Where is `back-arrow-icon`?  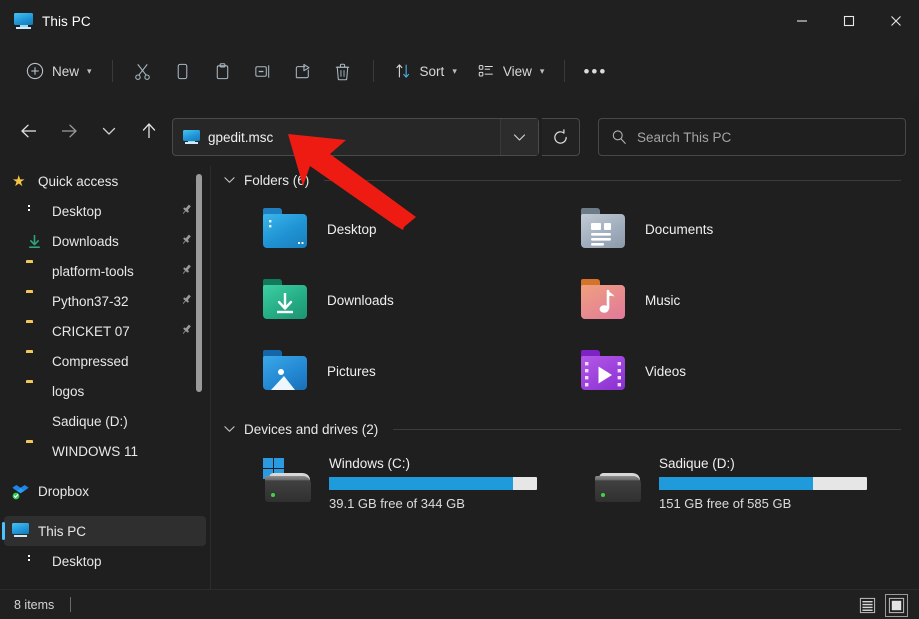 back-arrow-icon is located at coordinates (28, 131).